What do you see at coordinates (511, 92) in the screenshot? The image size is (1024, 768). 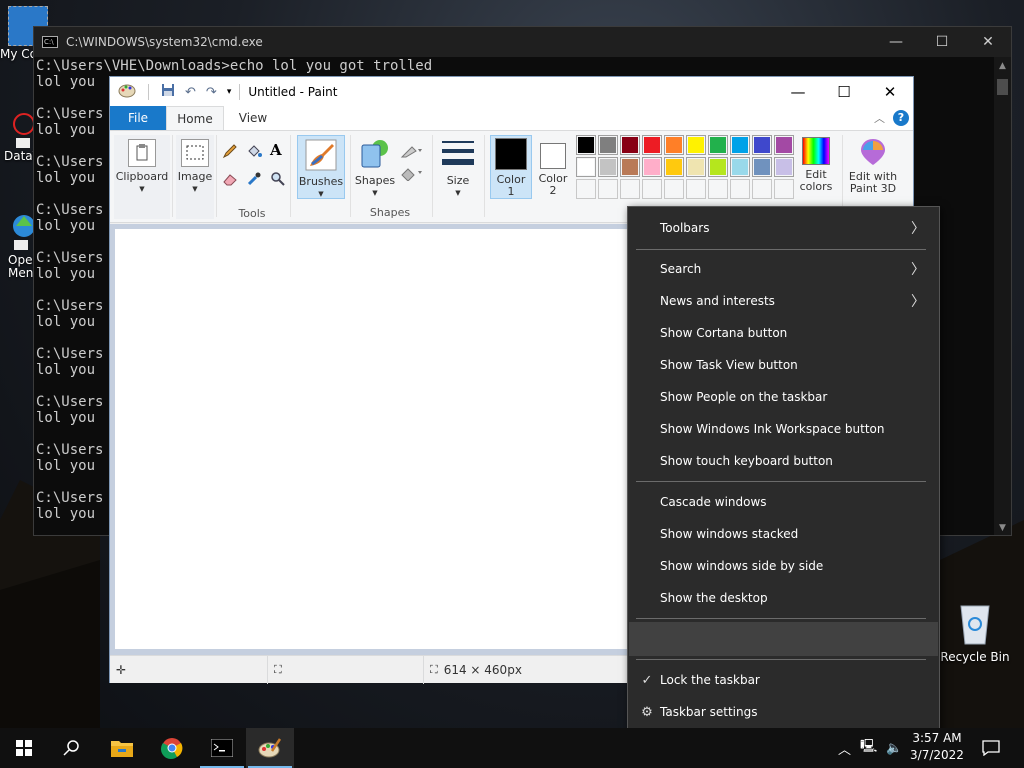 I see `paint-titlebar: ↶ ↷ ▾ Untitled - Paint — ☐ ✕` at bounding box center [511, 92].